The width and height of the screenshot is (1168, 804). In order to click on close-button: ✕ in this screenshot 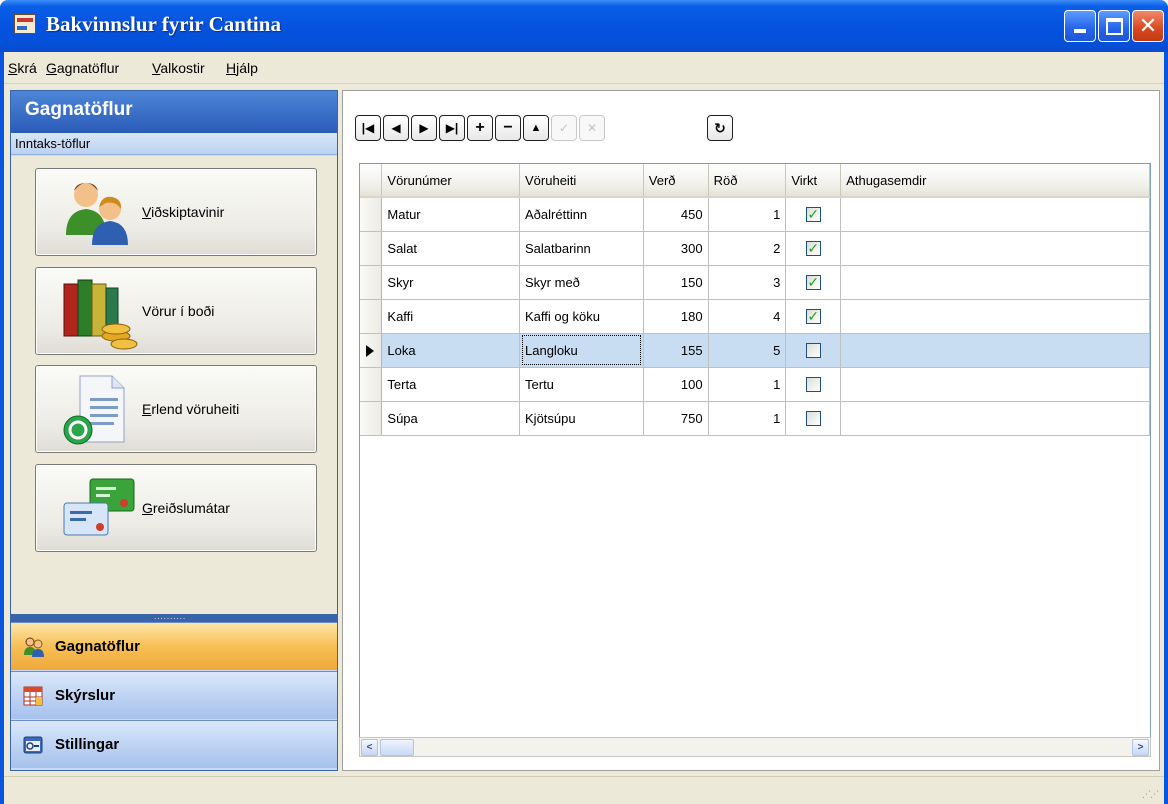, I will do `click(1148, 26)`.